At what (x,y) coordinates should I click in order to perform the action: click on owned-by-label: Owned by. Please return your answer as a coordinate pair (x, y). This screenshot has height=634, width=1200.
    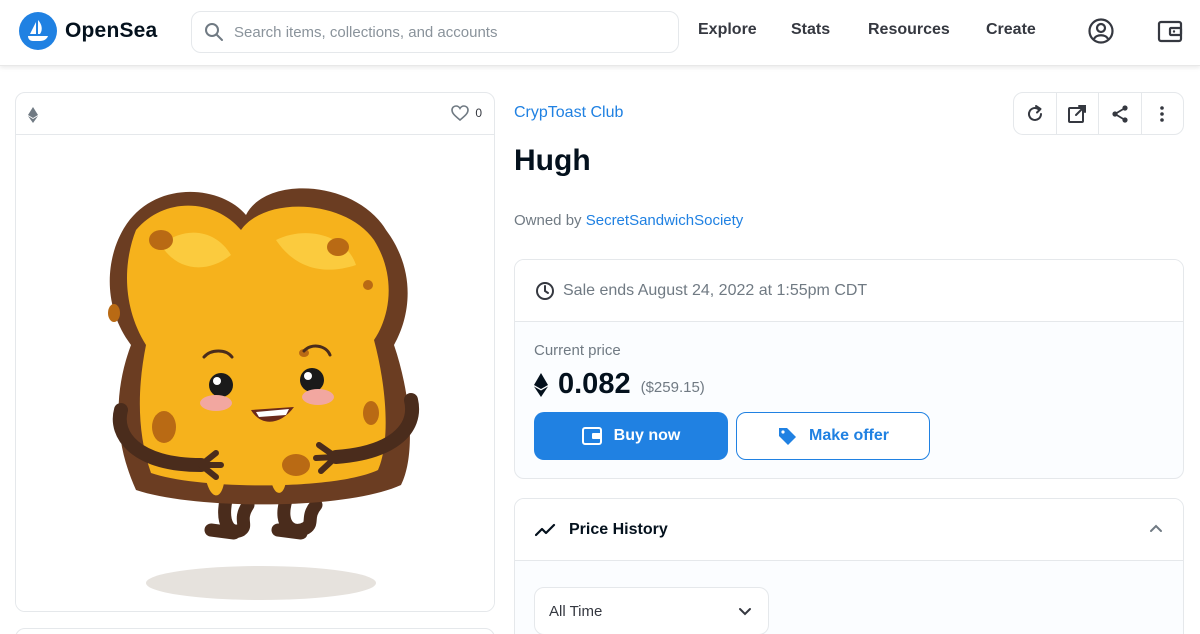
    Looking at the image, I should click on (548, 220).